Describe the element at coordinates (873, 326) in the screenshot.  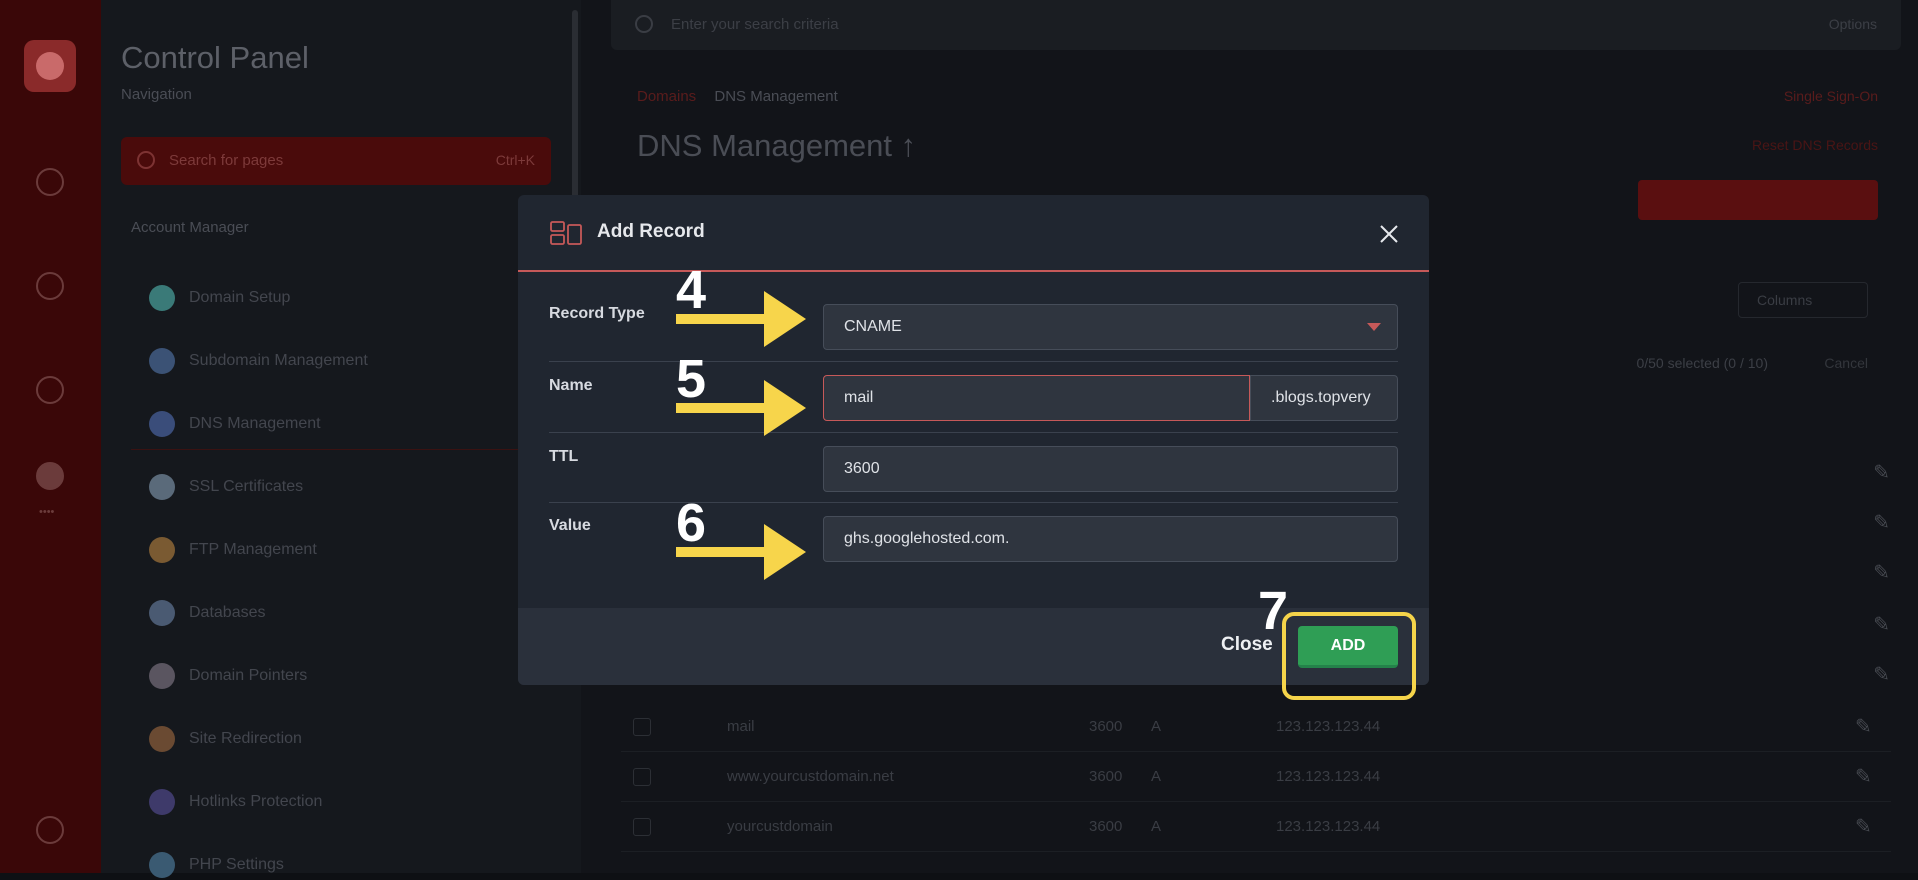
I see `record-type-value: CNAME` at that location.